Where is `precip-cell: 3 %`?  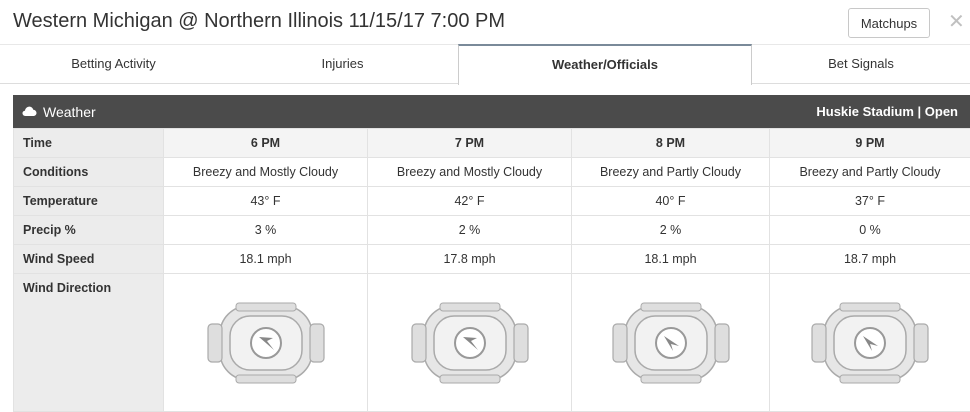
precip-cell: 3 % is located at coordinates (266, 230).